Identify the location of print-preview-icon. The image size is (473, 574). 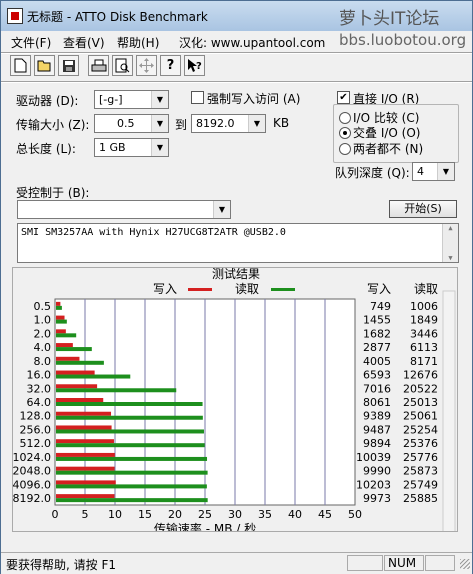
(122, 65).